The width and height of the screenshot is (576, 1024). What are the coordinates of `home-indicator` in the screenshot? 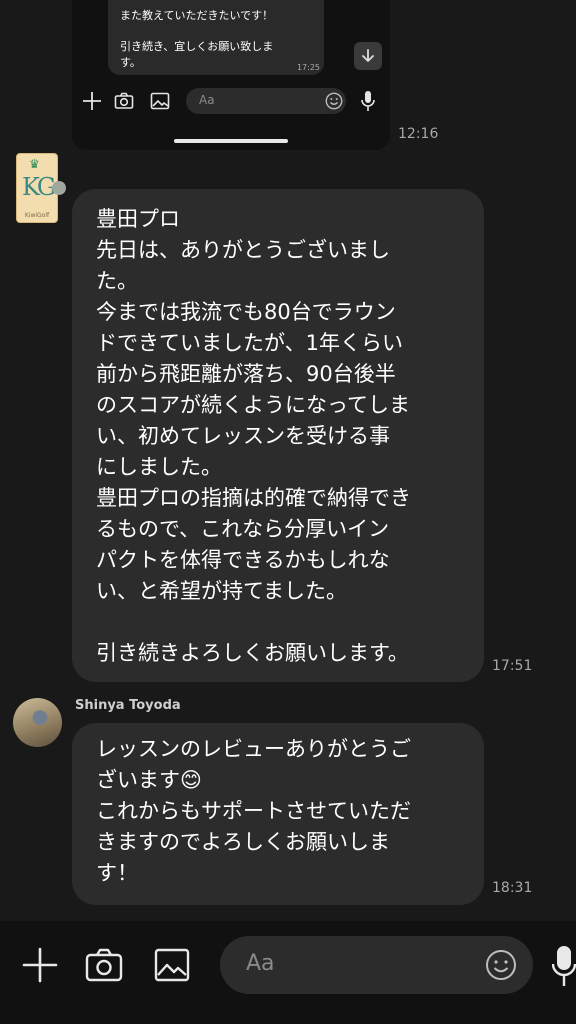 It's located at (231, 141).